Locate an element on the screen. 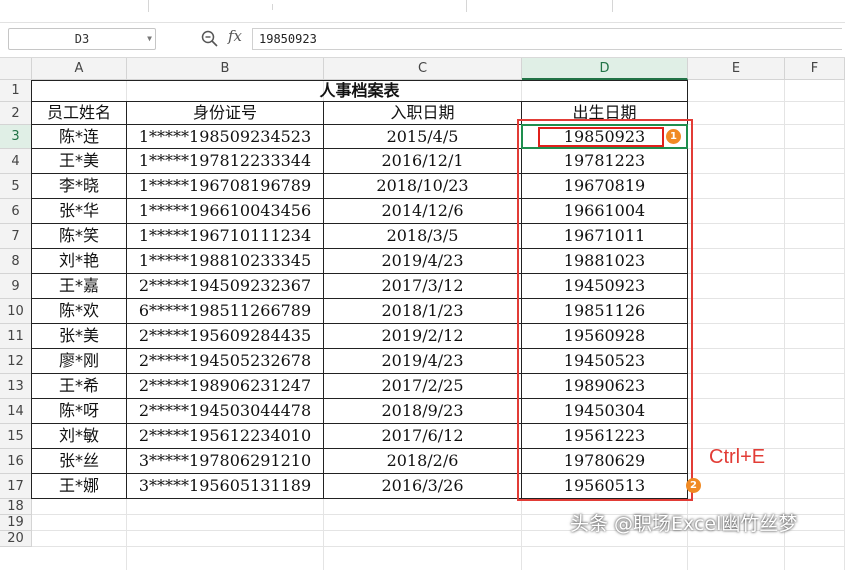 This screenshot has width=845, height=570. cell-id-number: 3*****197806291210 is located at coordinates (225, 461).